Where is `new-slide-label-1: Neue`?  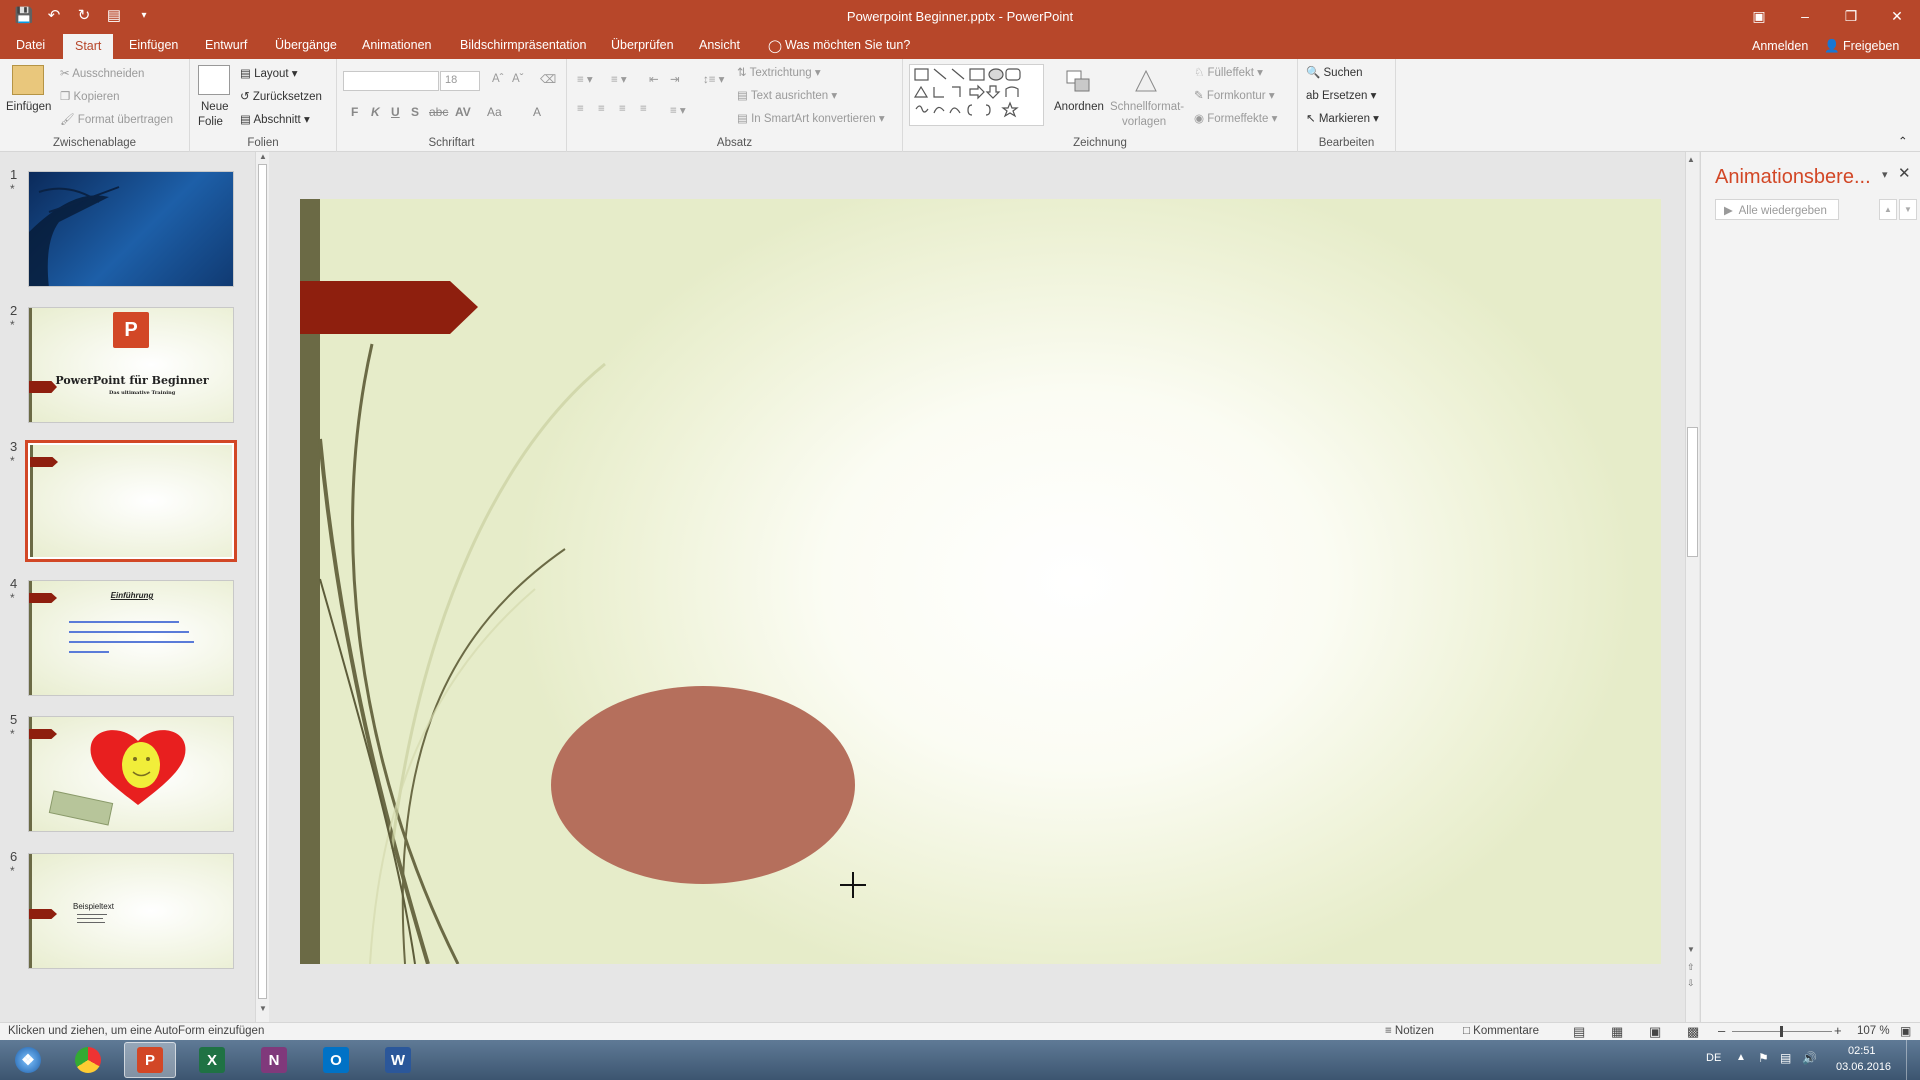
new-slide-label-1: Neue is located at coordinates (215, 107).